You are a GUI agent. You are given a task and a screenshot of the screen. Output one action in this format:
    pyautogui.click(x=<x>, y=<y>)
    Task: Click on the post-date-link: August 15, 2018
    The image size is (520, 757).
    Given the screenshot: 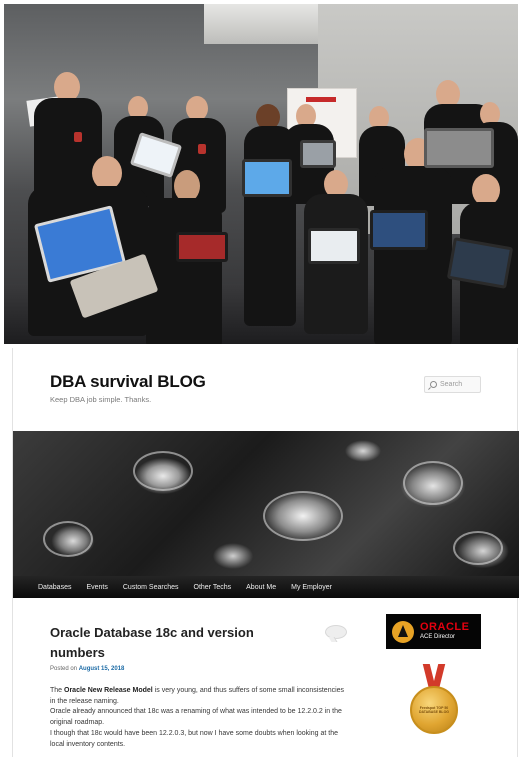 What is the action you would take?
    pyautogui.click(x=102, y=669)
    